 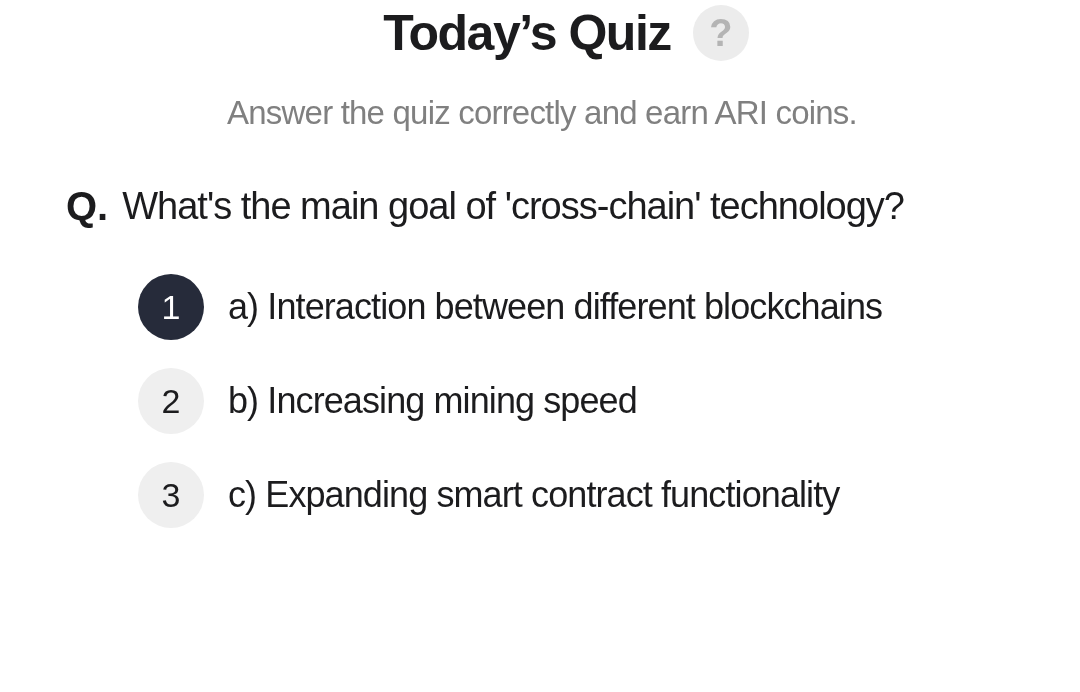 What do you see at coordinates (171, 401) in the screenshot?
I see `option-number: 2` at bounding box center [171, 401].